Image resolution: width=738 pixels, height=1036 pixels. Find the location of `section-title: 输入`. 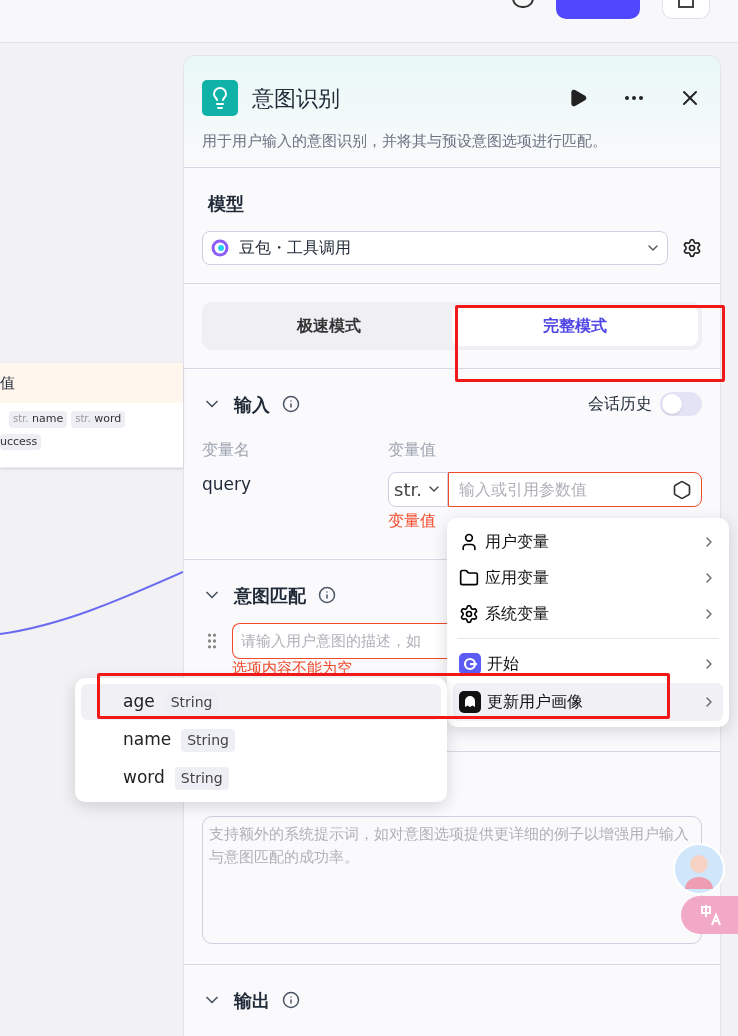

section-title: 输入 is located at coordinates (252, 404).